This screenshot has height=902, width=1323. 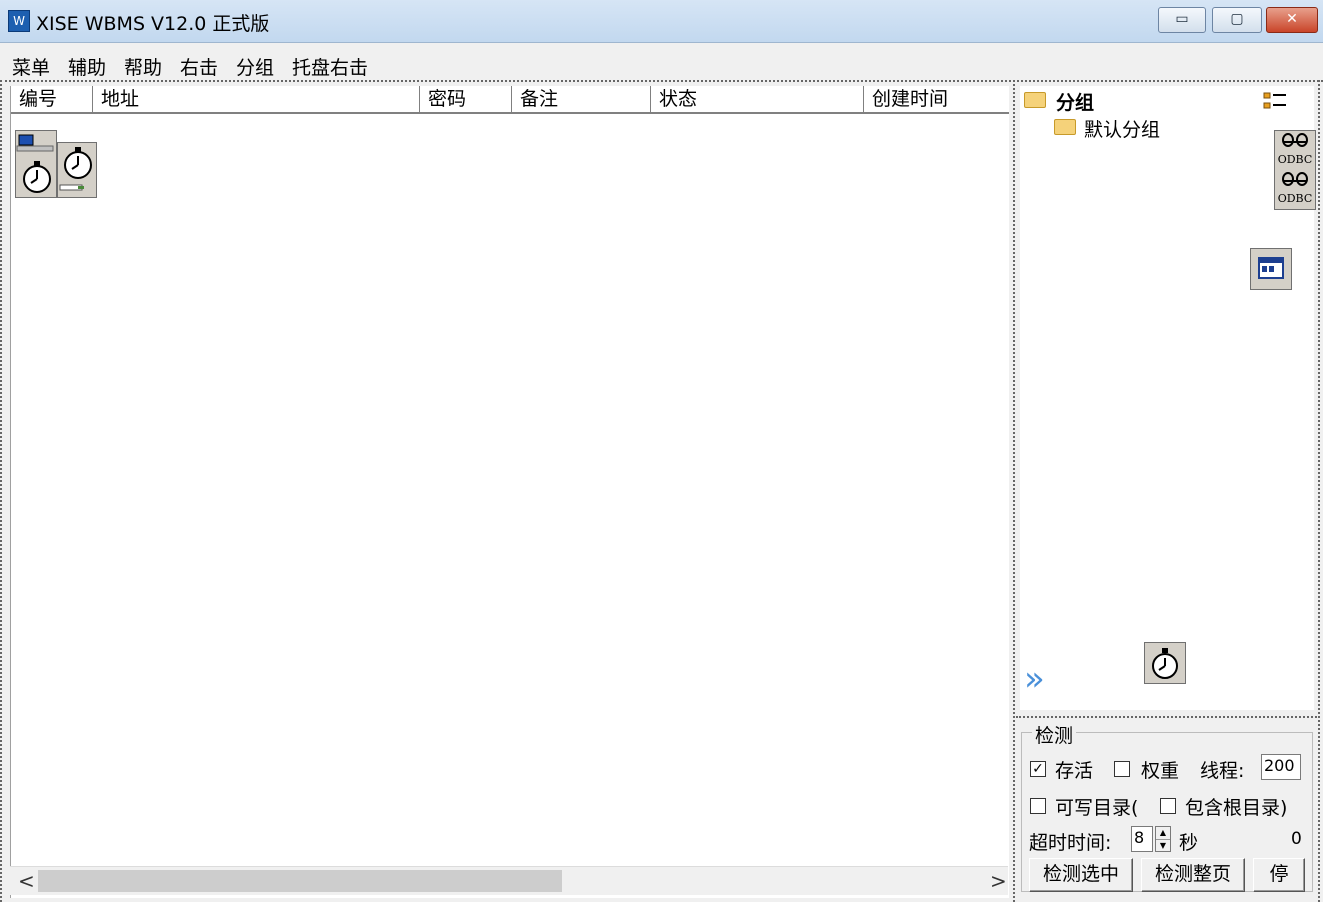 What do you see at coordinates (1271, 269) in the screenshot?
I see `form-icon` at bounding box center [1271, 269].